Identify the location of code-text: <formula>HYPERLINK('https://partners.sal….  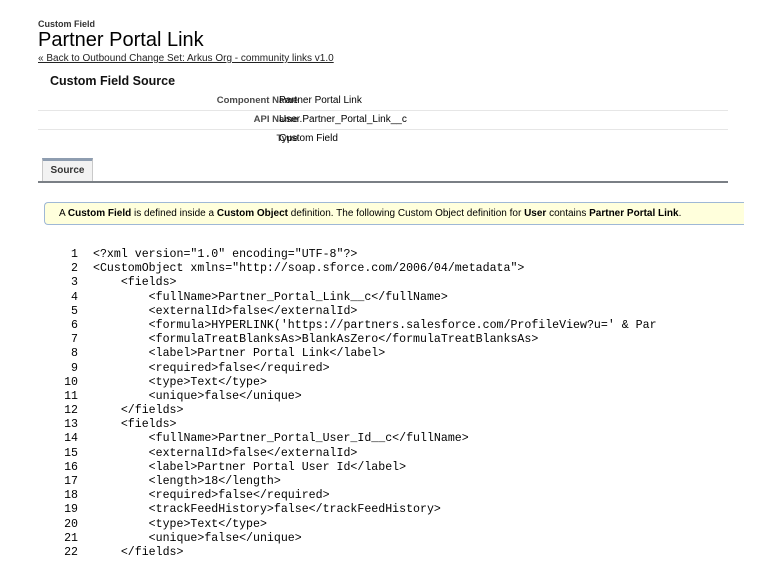
(375, 325).